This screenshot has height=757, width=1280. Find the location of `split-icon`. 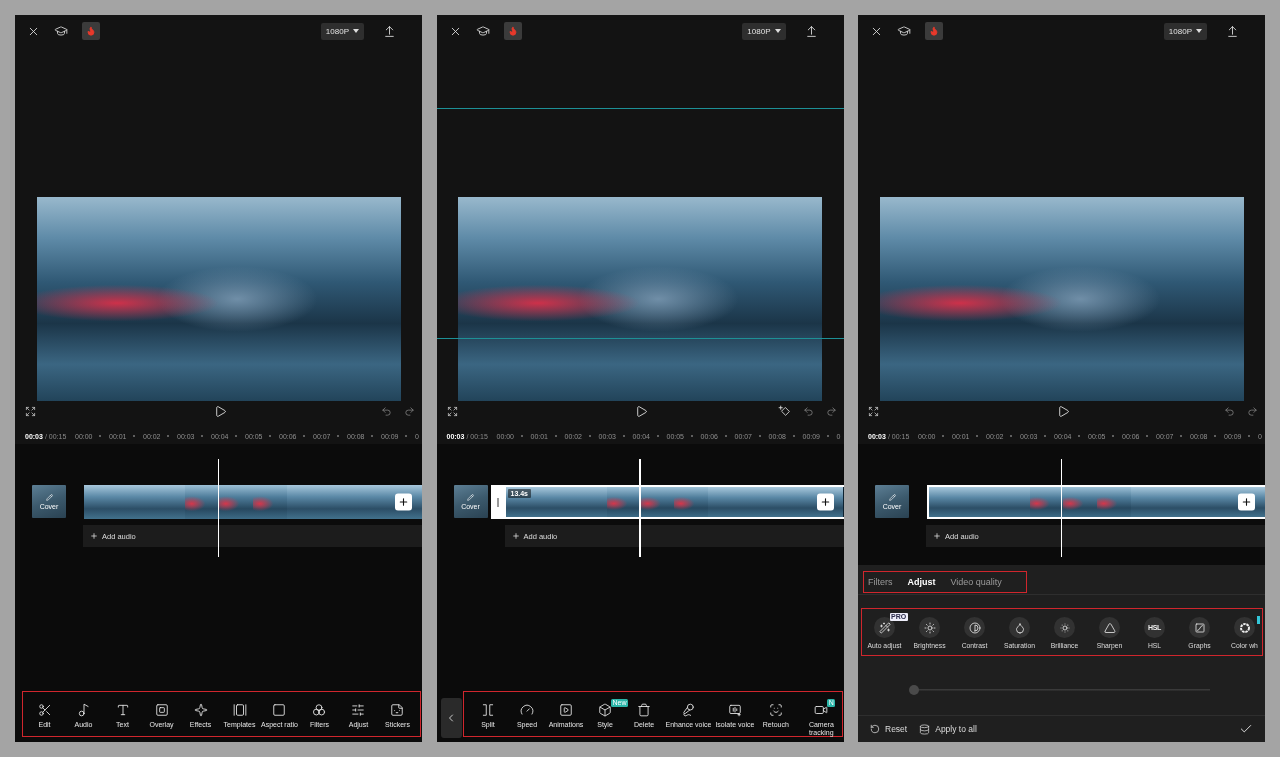

split-icon is located at coordinates (488, 710).